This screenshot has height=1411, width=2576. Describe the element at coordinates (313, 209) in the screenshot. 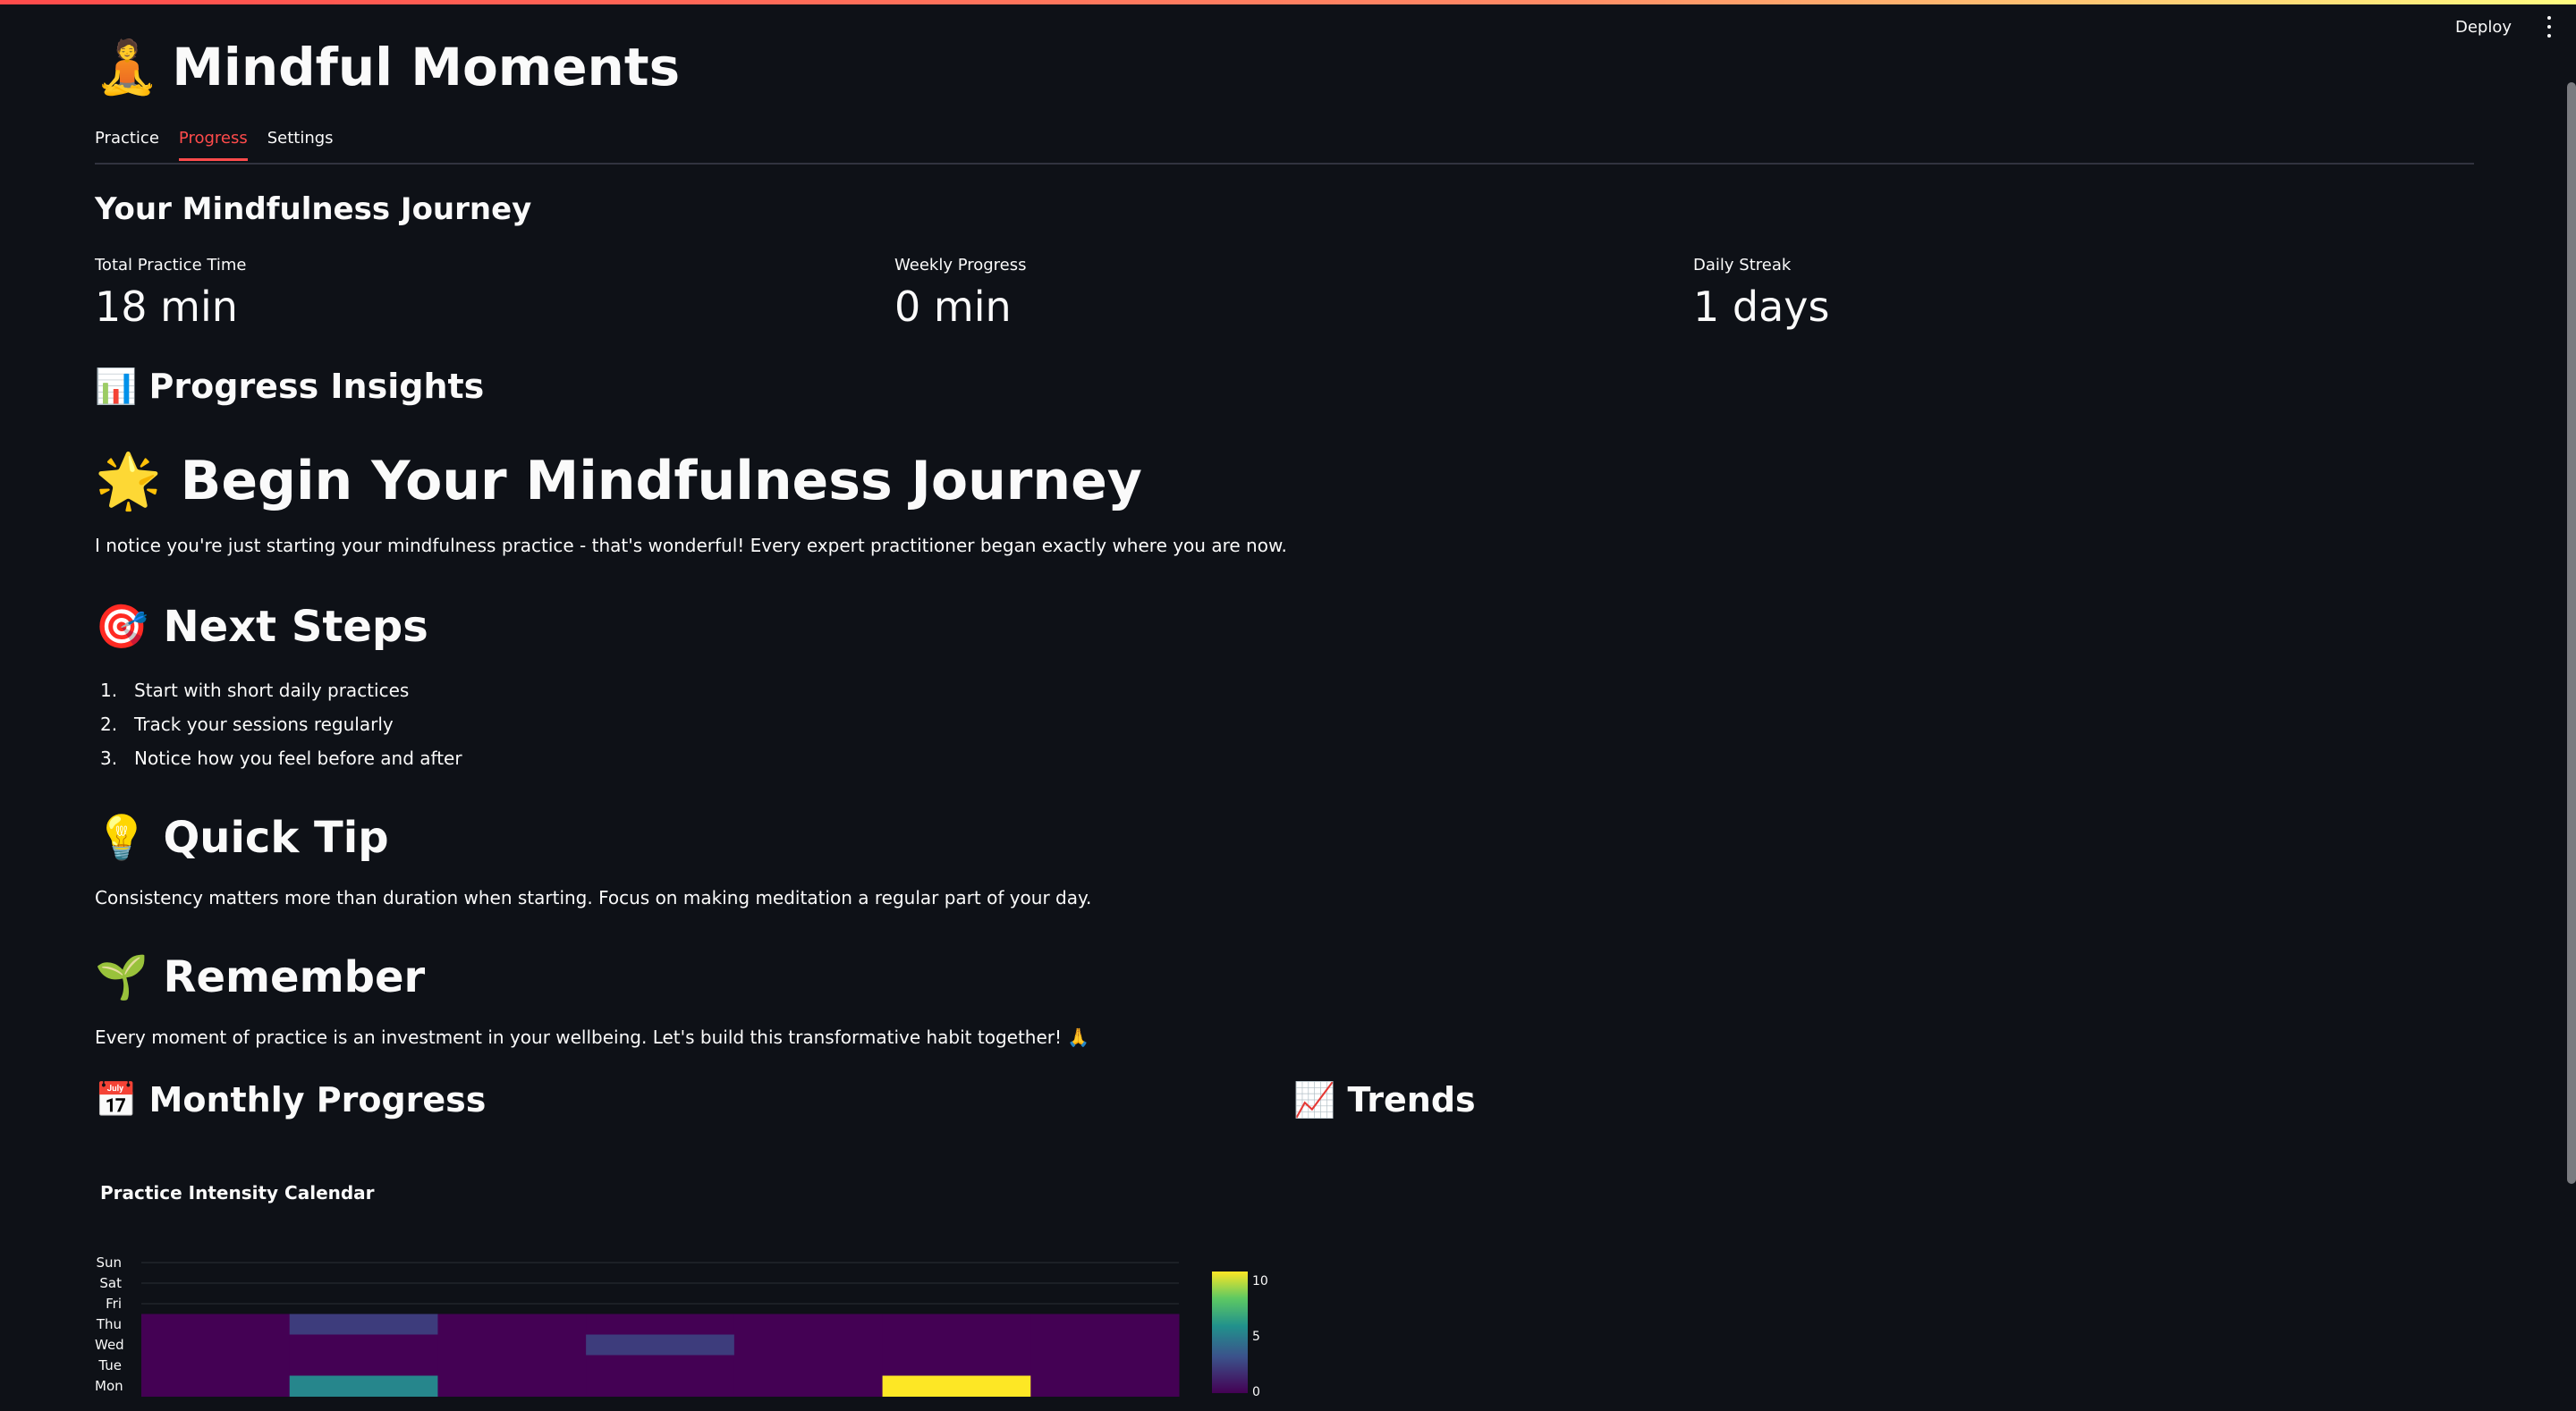

I see `journey-heading: Your Mindfulness Journey` at that location.